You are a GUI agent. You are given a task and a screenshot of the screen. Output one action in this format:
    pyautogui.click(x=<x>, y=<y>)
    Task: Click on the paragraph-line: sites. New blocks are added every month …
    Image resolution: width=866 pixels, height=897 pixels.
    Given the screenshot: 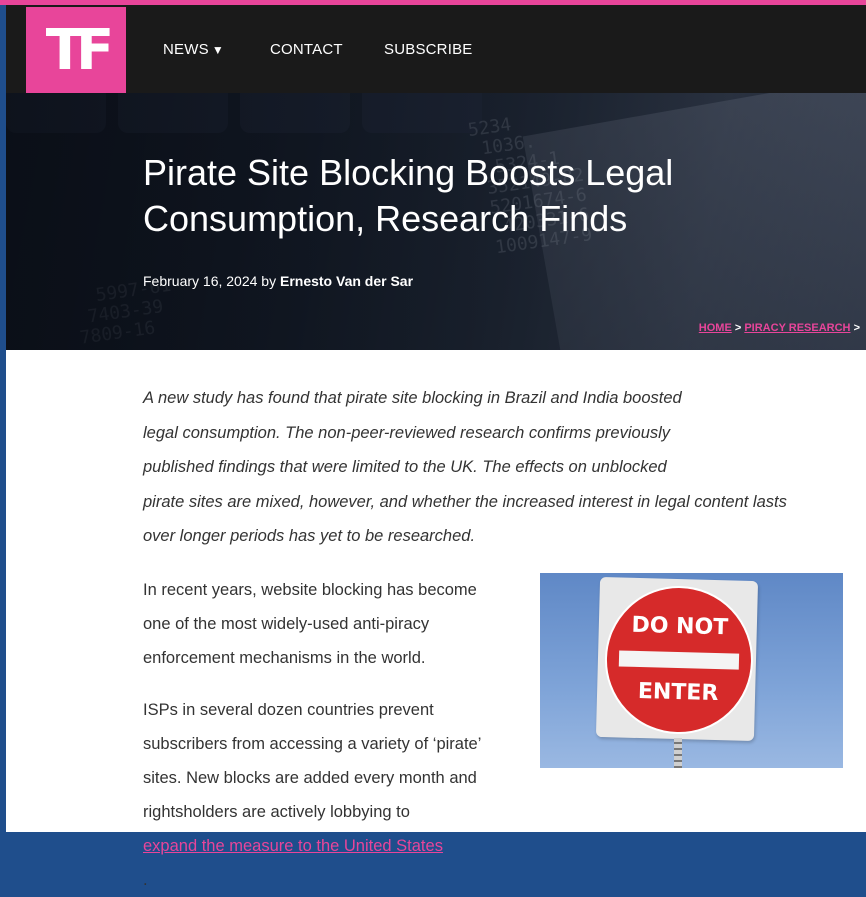 What is the action you would take?
    pyautogui.click(x=310, y=778)
    